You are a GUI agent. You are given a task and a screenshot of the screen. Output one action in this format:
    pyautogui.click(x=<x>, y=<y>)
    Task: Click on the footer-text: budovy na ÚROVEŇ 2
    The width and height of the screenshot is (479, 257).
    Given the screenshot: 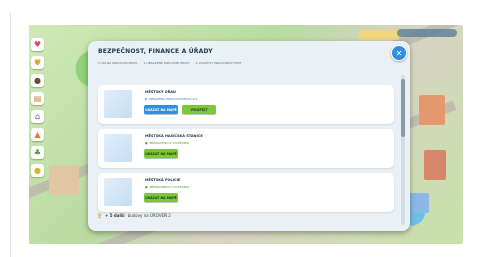 What is the action you would take?
    pyautogui.click(x=149, y=215)
    